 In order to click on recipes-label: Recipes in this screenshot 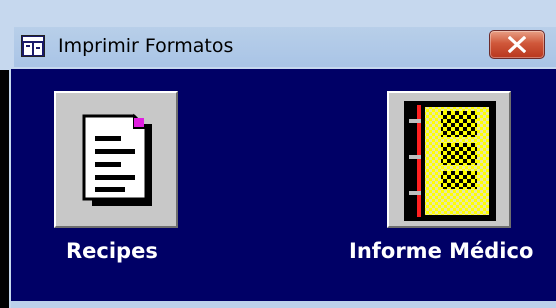, I will do `click(112, 251)`.